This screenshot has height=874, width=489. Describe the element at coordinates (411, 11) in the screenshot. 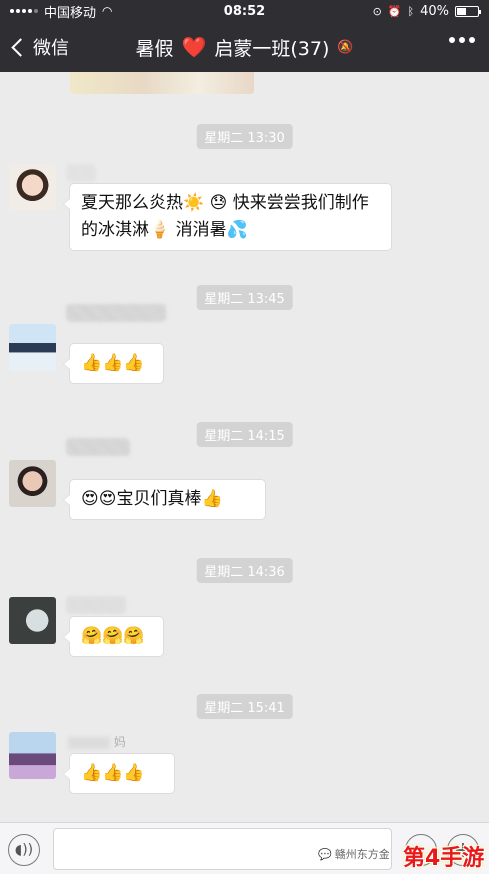

I see `bluetooth-icon: ᛒ` at that location.